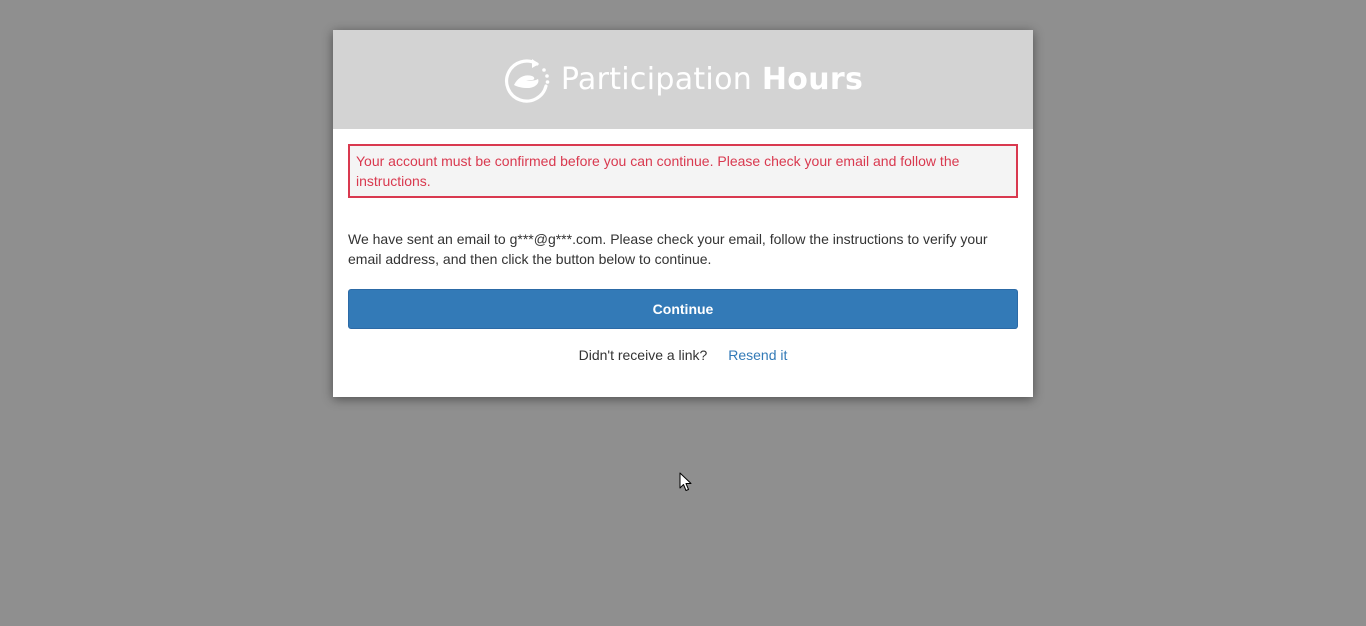  I want to click on brand-logo: Participation Hours, so click(682, 80).